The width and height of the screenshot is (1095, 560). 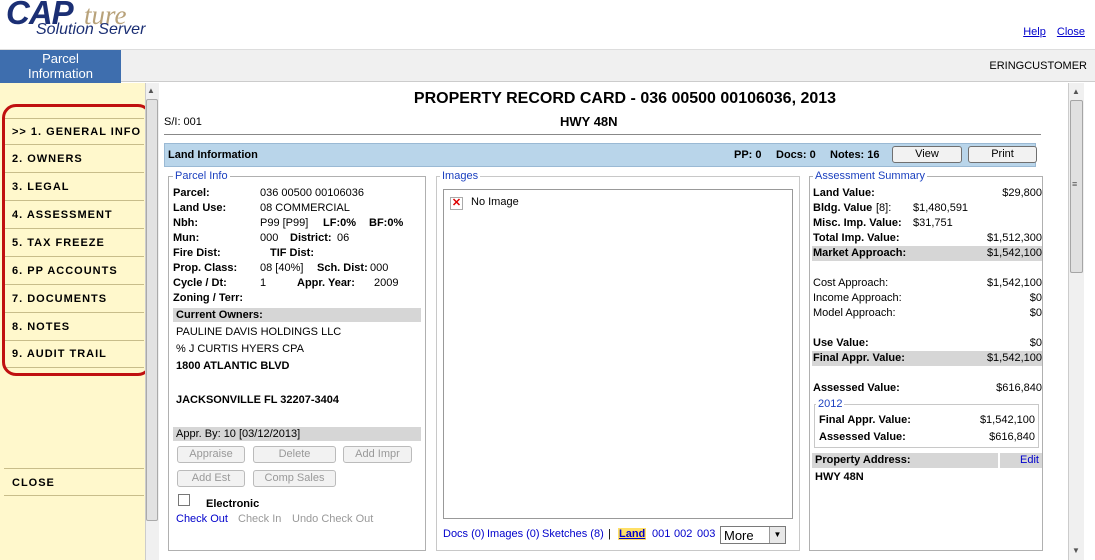 What do you see at coordinates (91, 29) in the screenshot?
I see `logo-subtitle: Solution Server` at bounding box center [91, 29].